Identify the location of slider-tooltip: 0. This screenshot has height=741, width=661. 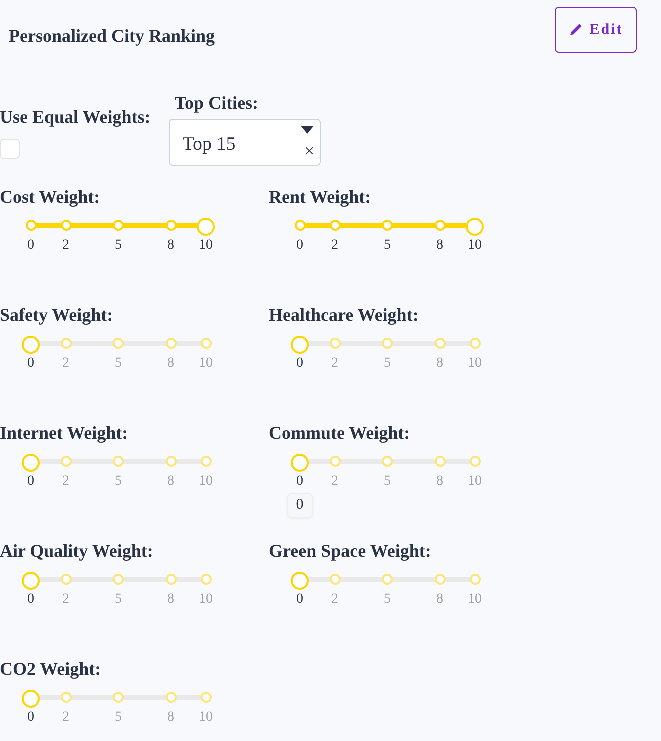
(300, 505).